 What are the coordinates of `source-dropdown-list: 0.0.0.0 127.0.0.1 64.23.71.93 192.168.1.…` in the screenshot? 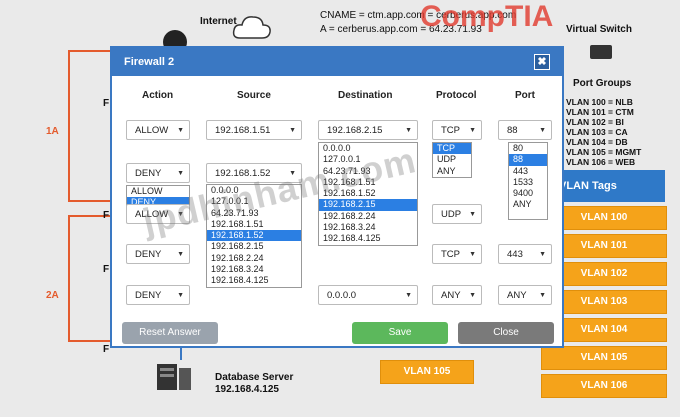 It's located at (254, 236).